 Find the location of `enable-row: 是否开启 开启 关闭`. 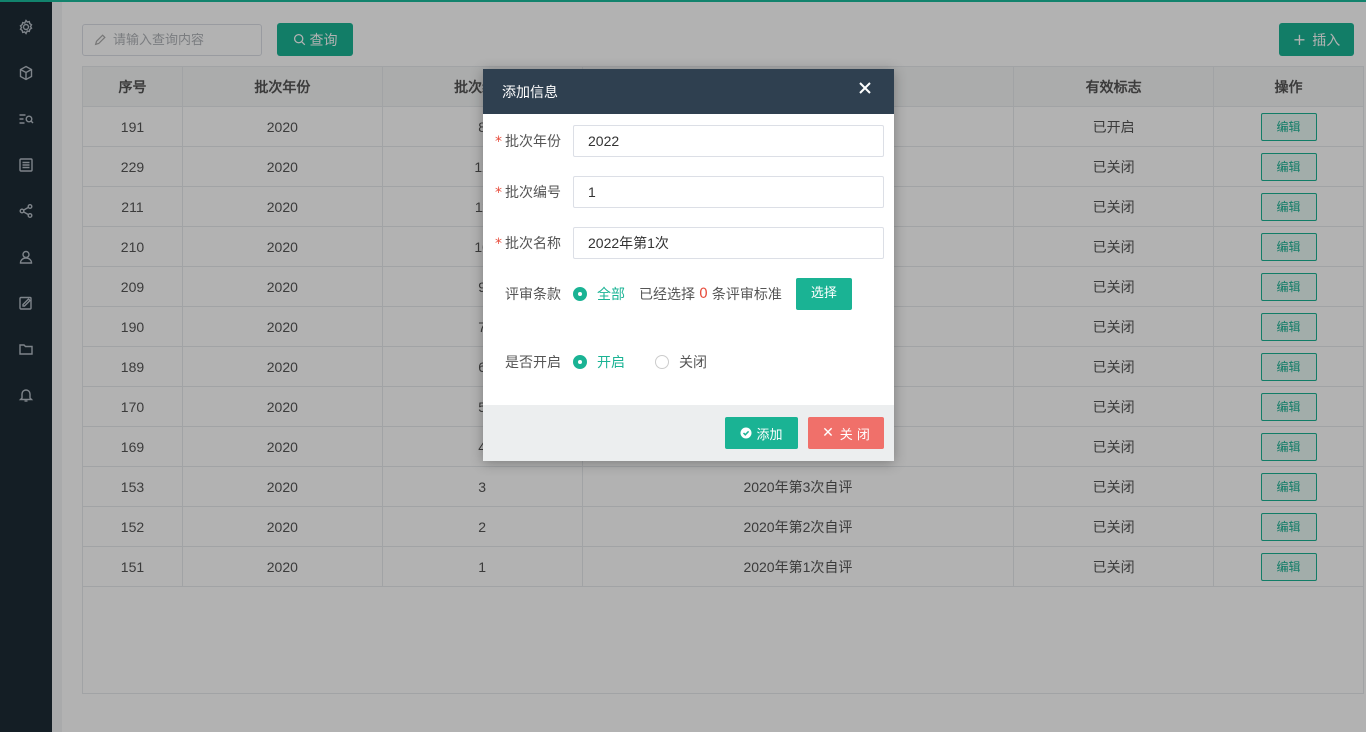

enable-row: 是否开启 开启 关闭 is located at coordinates (688, 362).